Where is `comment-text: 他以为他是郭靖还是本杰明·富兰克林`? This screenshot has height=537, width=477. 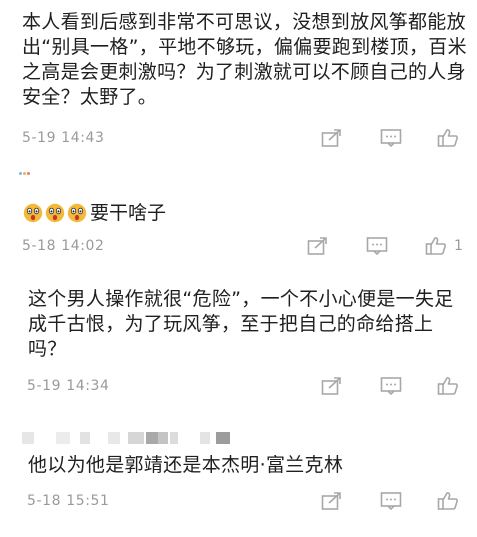 comment-text: 他以为他是郭靖还是本杰明·富兰克林 is located at coordinates (186, 465).